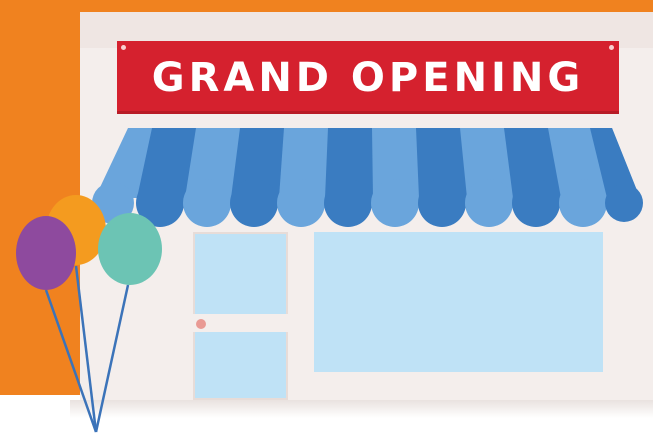 This screenshot has height=447, width=653. Describe the element at coordinates (89, 314) in the screenshot. I see `balloons-icon` at that location.